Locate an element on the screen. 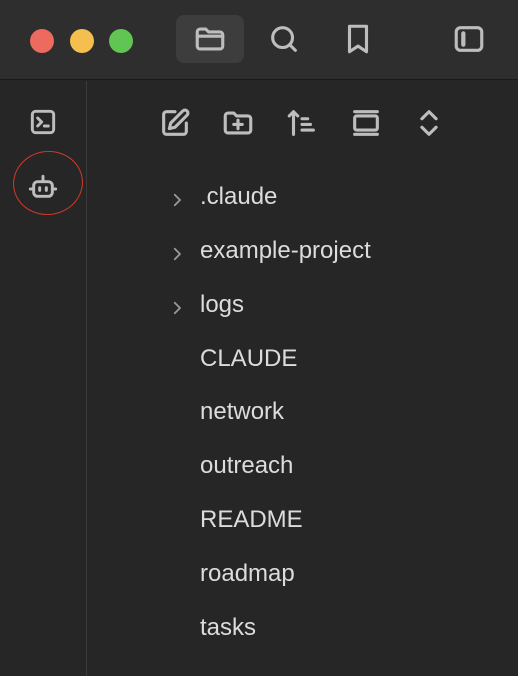 The width and height of the screenshot is (518, 676). title-bar is located at coordinates (259, 40).